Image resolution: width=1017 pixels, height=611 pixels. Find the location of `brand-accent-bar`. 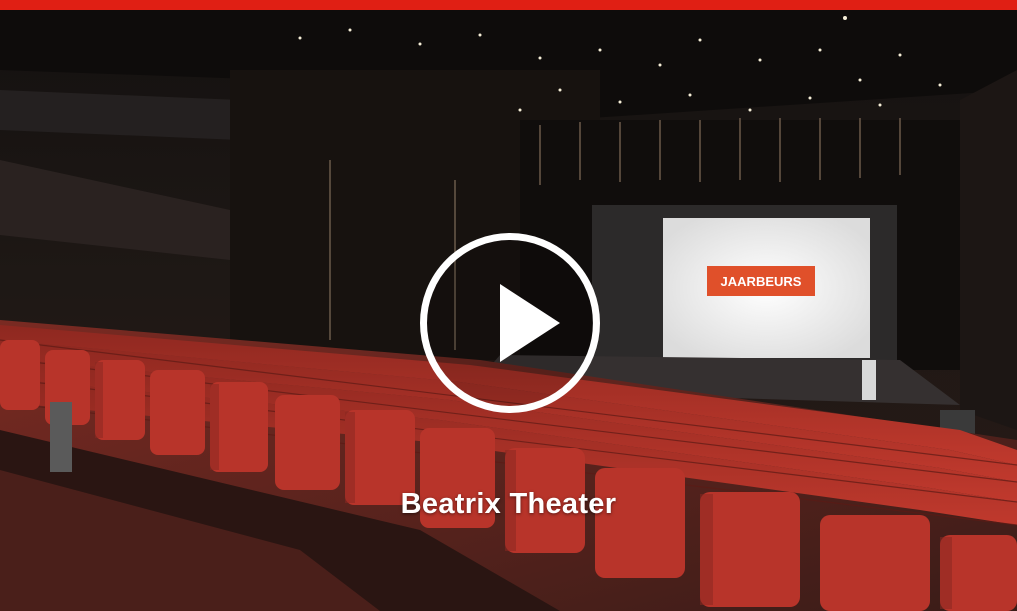

brand-accent-bar is located at coordinates (508, 5).